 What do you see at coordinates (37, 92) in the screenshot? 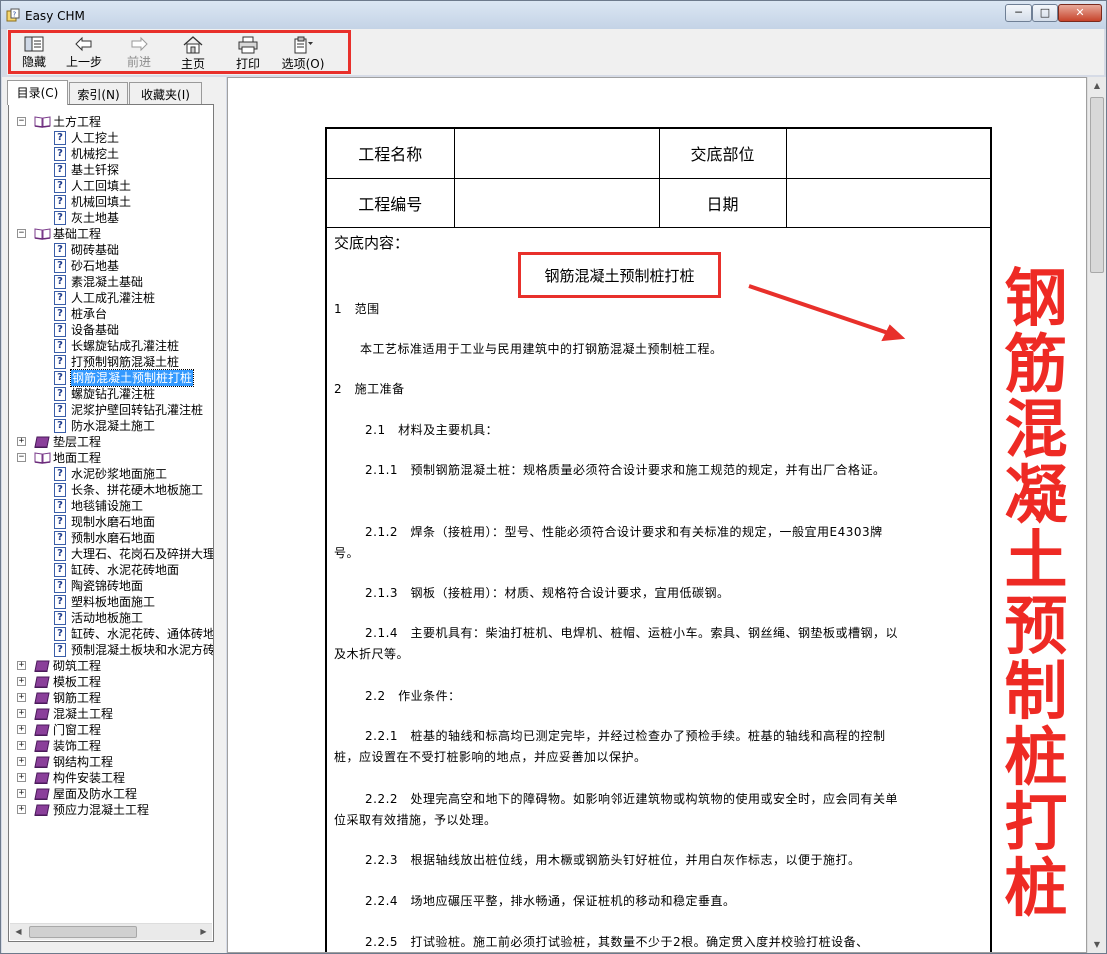
I see `tab-contents: 目录(C)` at bounding box center [37, 92].